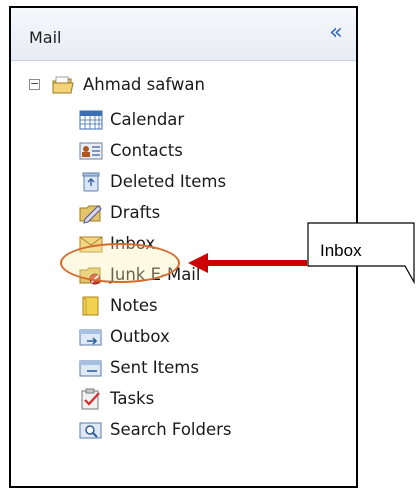 Image resolution: width=420 pixels, height=491 pixels. I want to click on personal-folders-icon, so click(63, 85).